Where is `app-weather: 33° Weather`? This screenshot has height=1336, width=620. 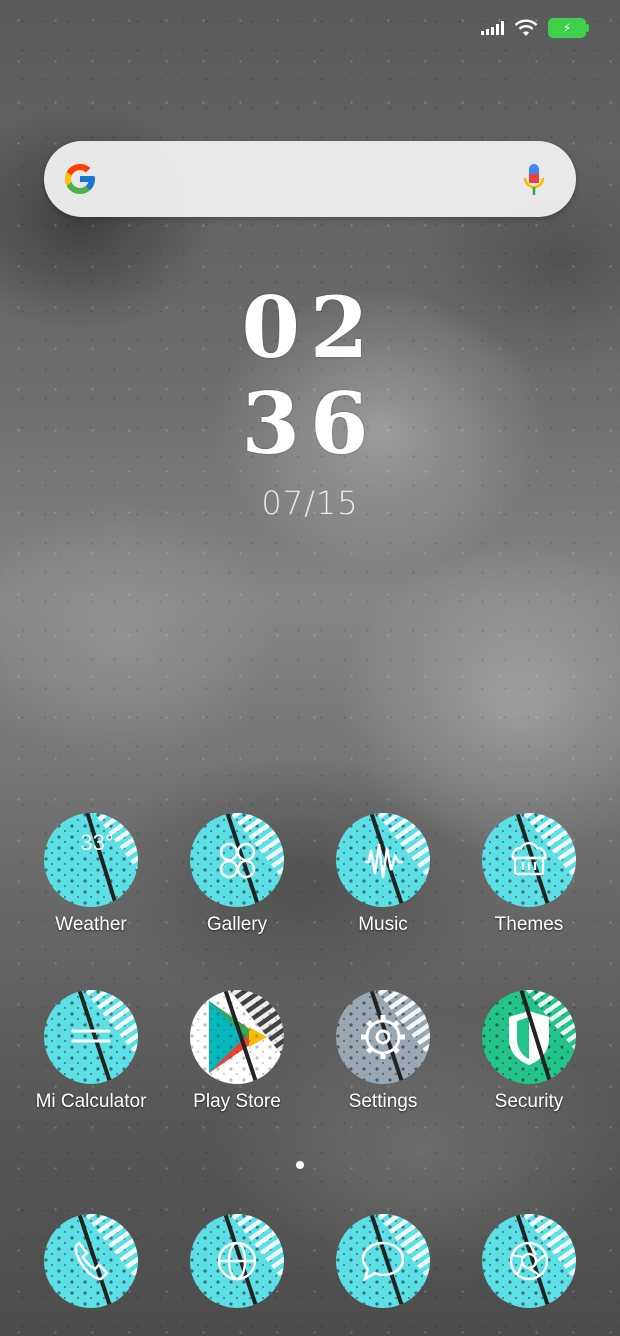
app-weather: 33° Weather is located at coordinates (91, 874).